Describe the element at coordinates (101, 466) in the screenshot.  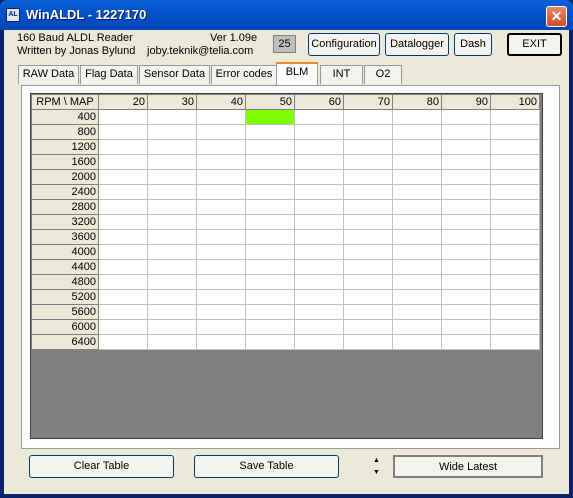
I see `clear-table-button: Clear Table` at that location.